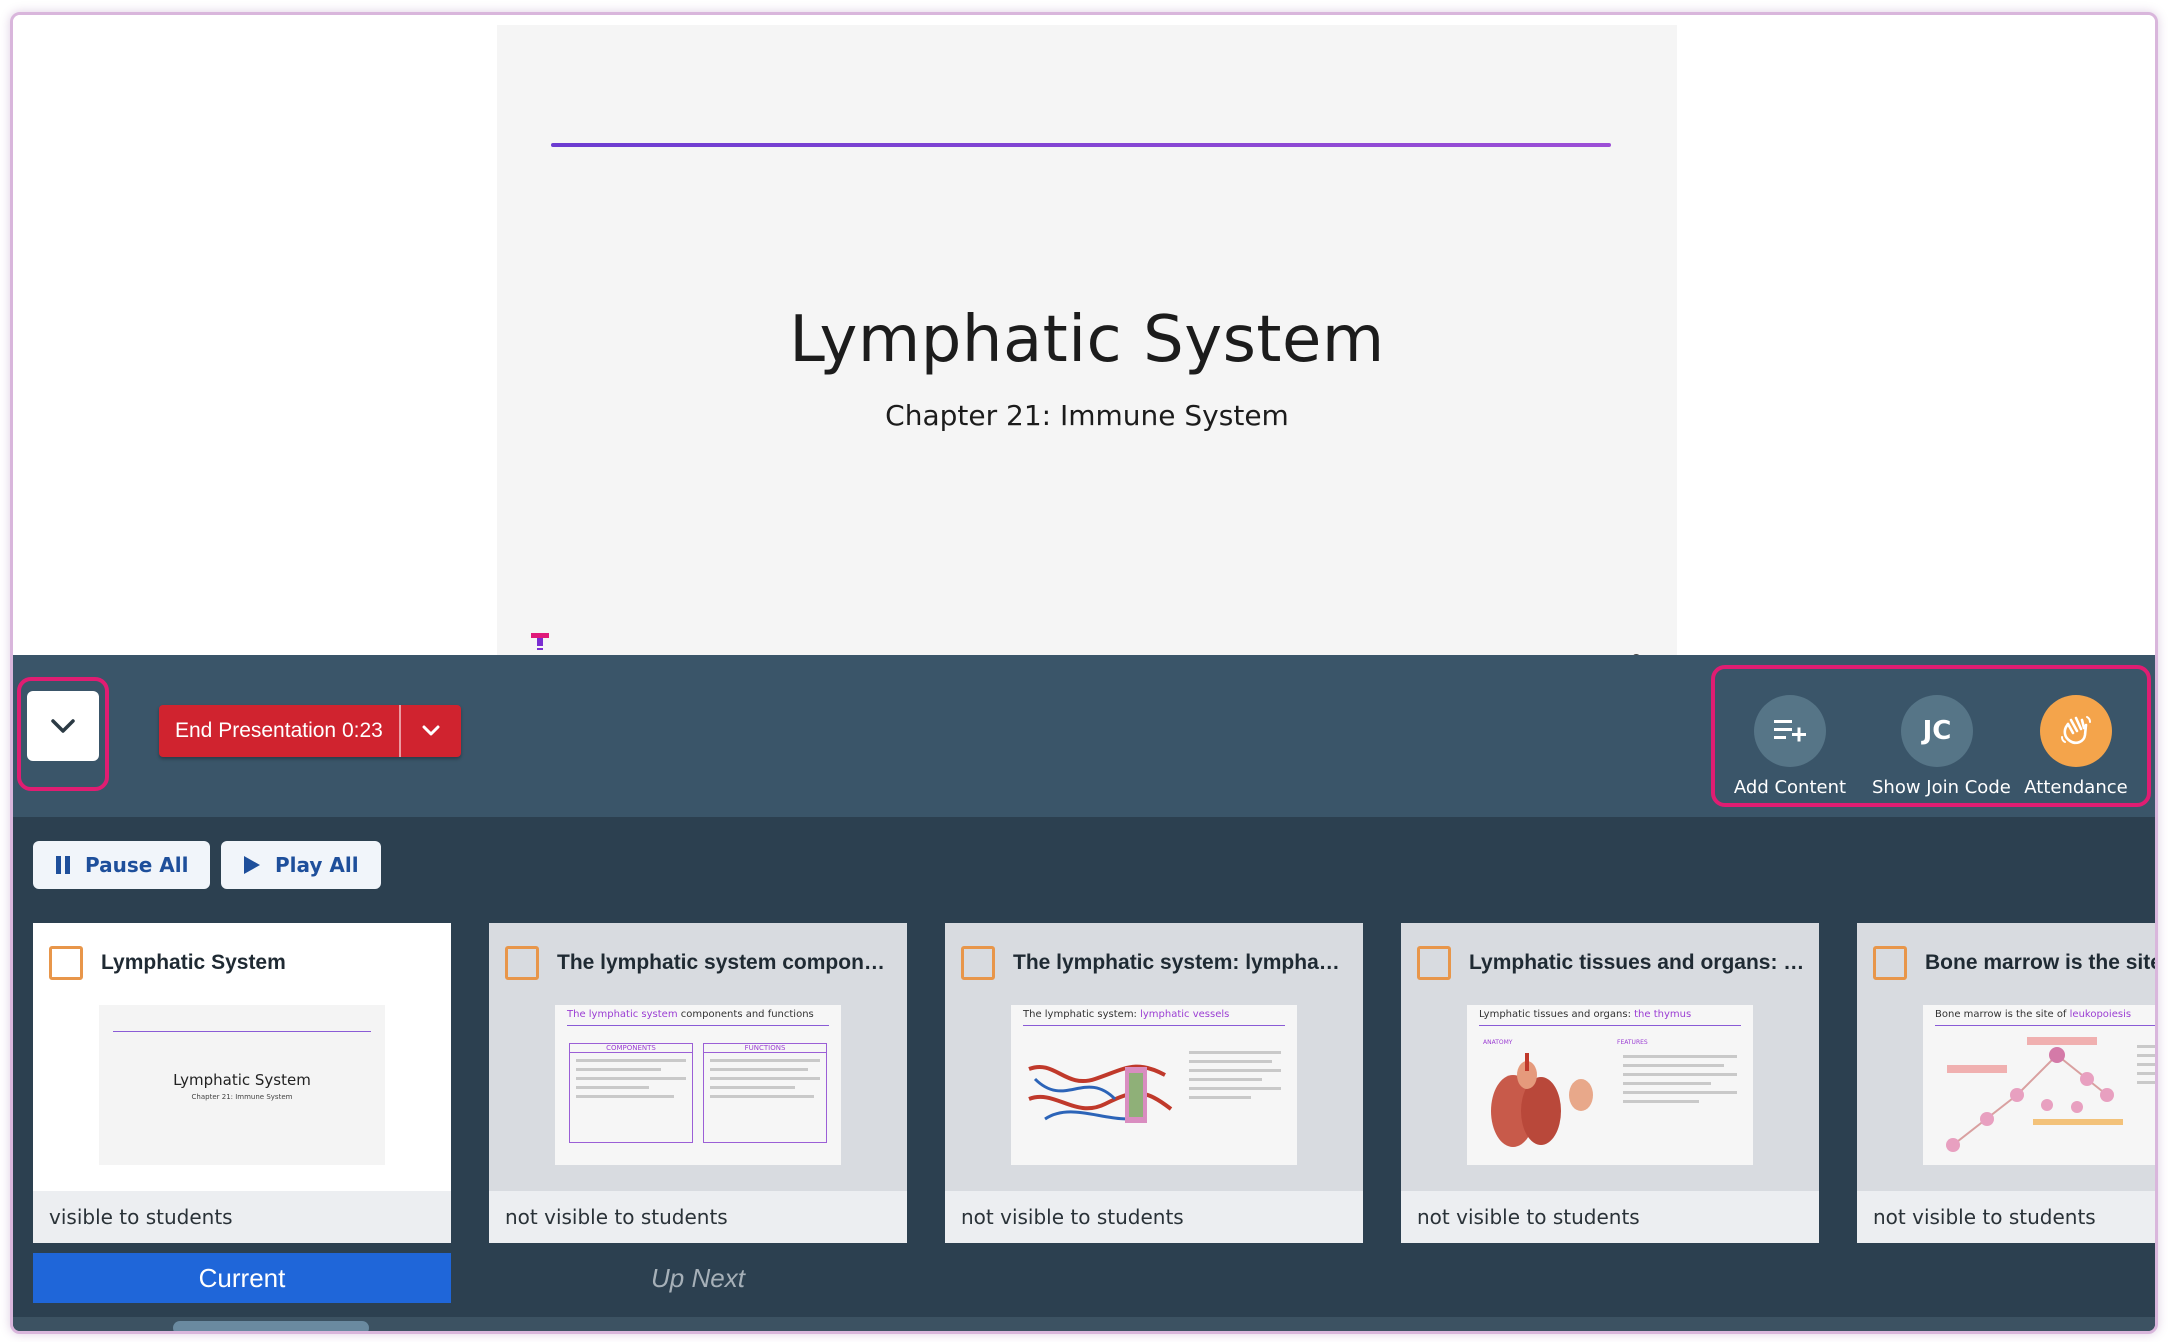 The image size is (2168, 1342). I want to click on leukopoiesis-diagram, so click(2032, 1097).